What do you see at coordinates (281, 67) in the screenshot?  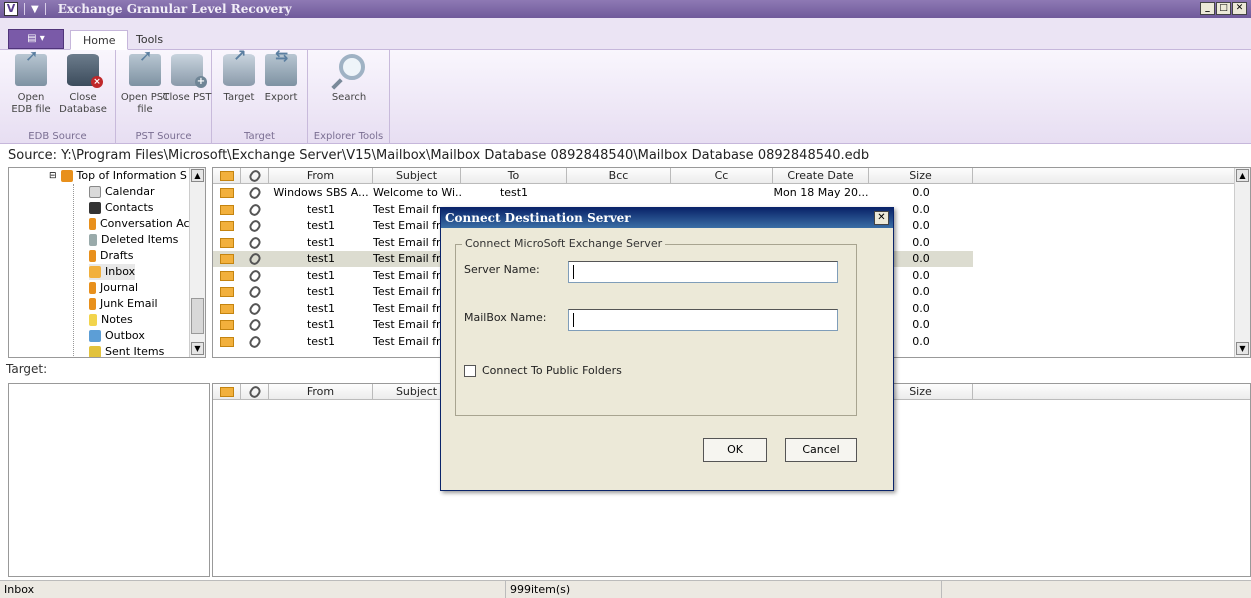 I see `export-icon: ⇆` at bounding box center [281, 67].